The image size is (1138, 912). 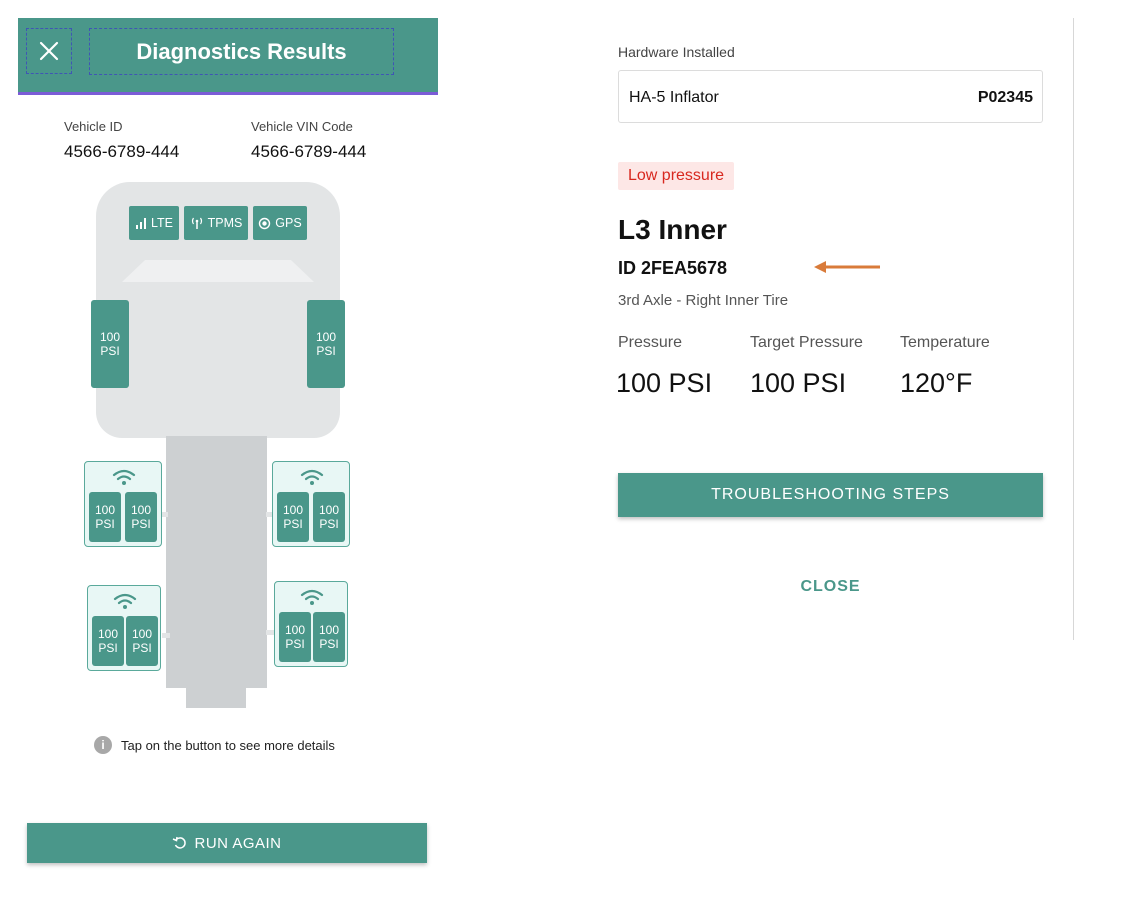 What do you see at coordinates (676, 176) in the screenshot?
I see `status-badge: Low pressure` at bounding box center [676, 176].